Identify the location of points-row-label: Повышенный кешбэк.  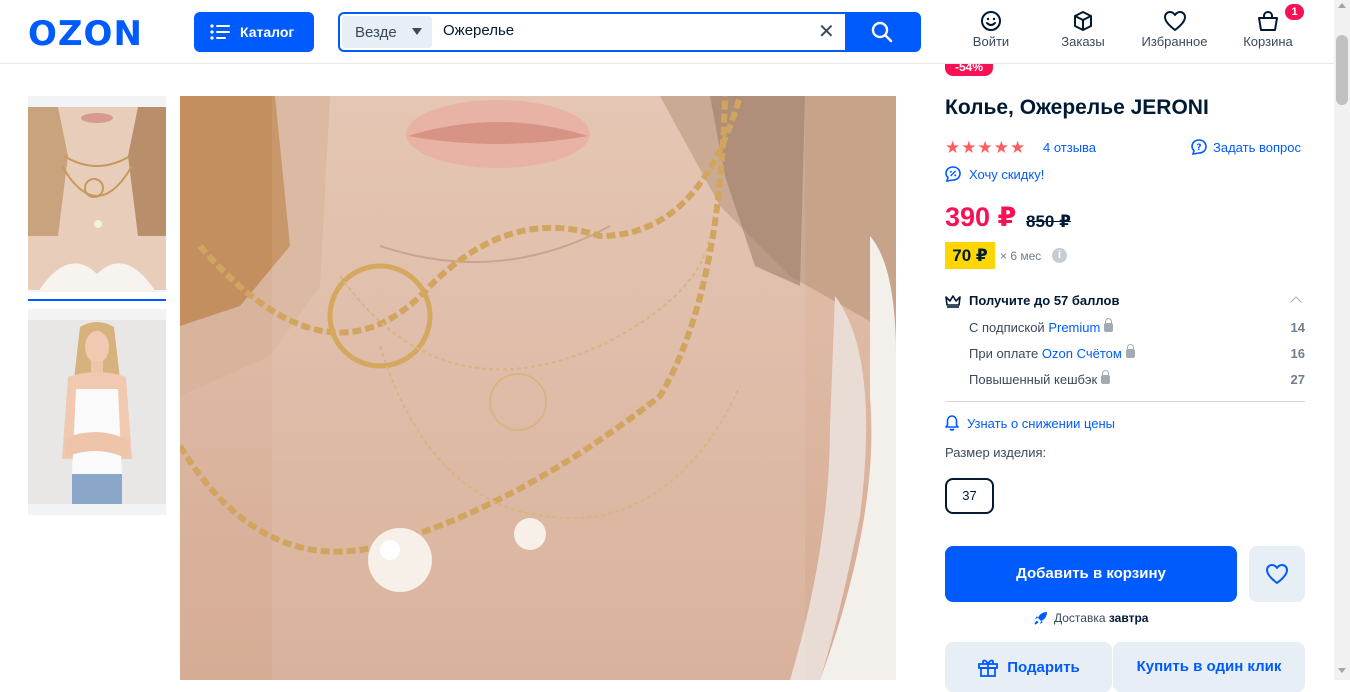
(1033, 379).